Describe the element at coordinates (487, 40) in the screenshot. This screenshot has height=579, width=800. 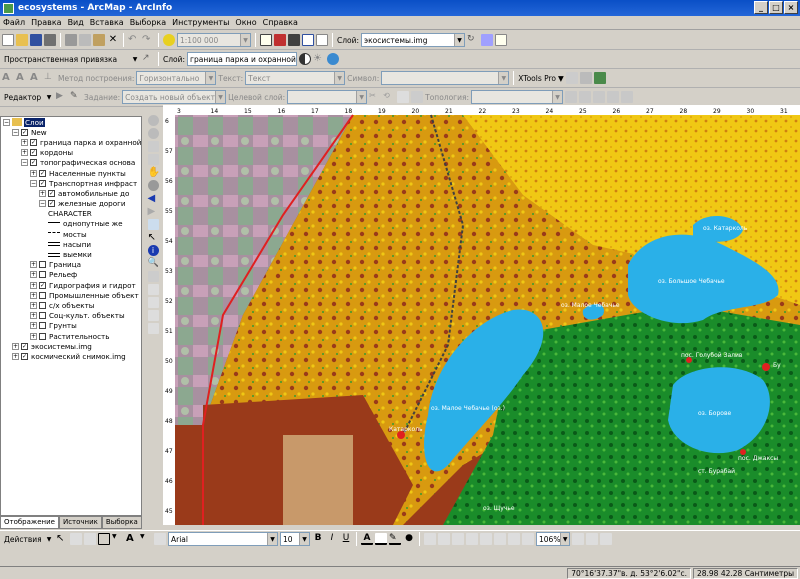
I see `effects-icon` at that location.